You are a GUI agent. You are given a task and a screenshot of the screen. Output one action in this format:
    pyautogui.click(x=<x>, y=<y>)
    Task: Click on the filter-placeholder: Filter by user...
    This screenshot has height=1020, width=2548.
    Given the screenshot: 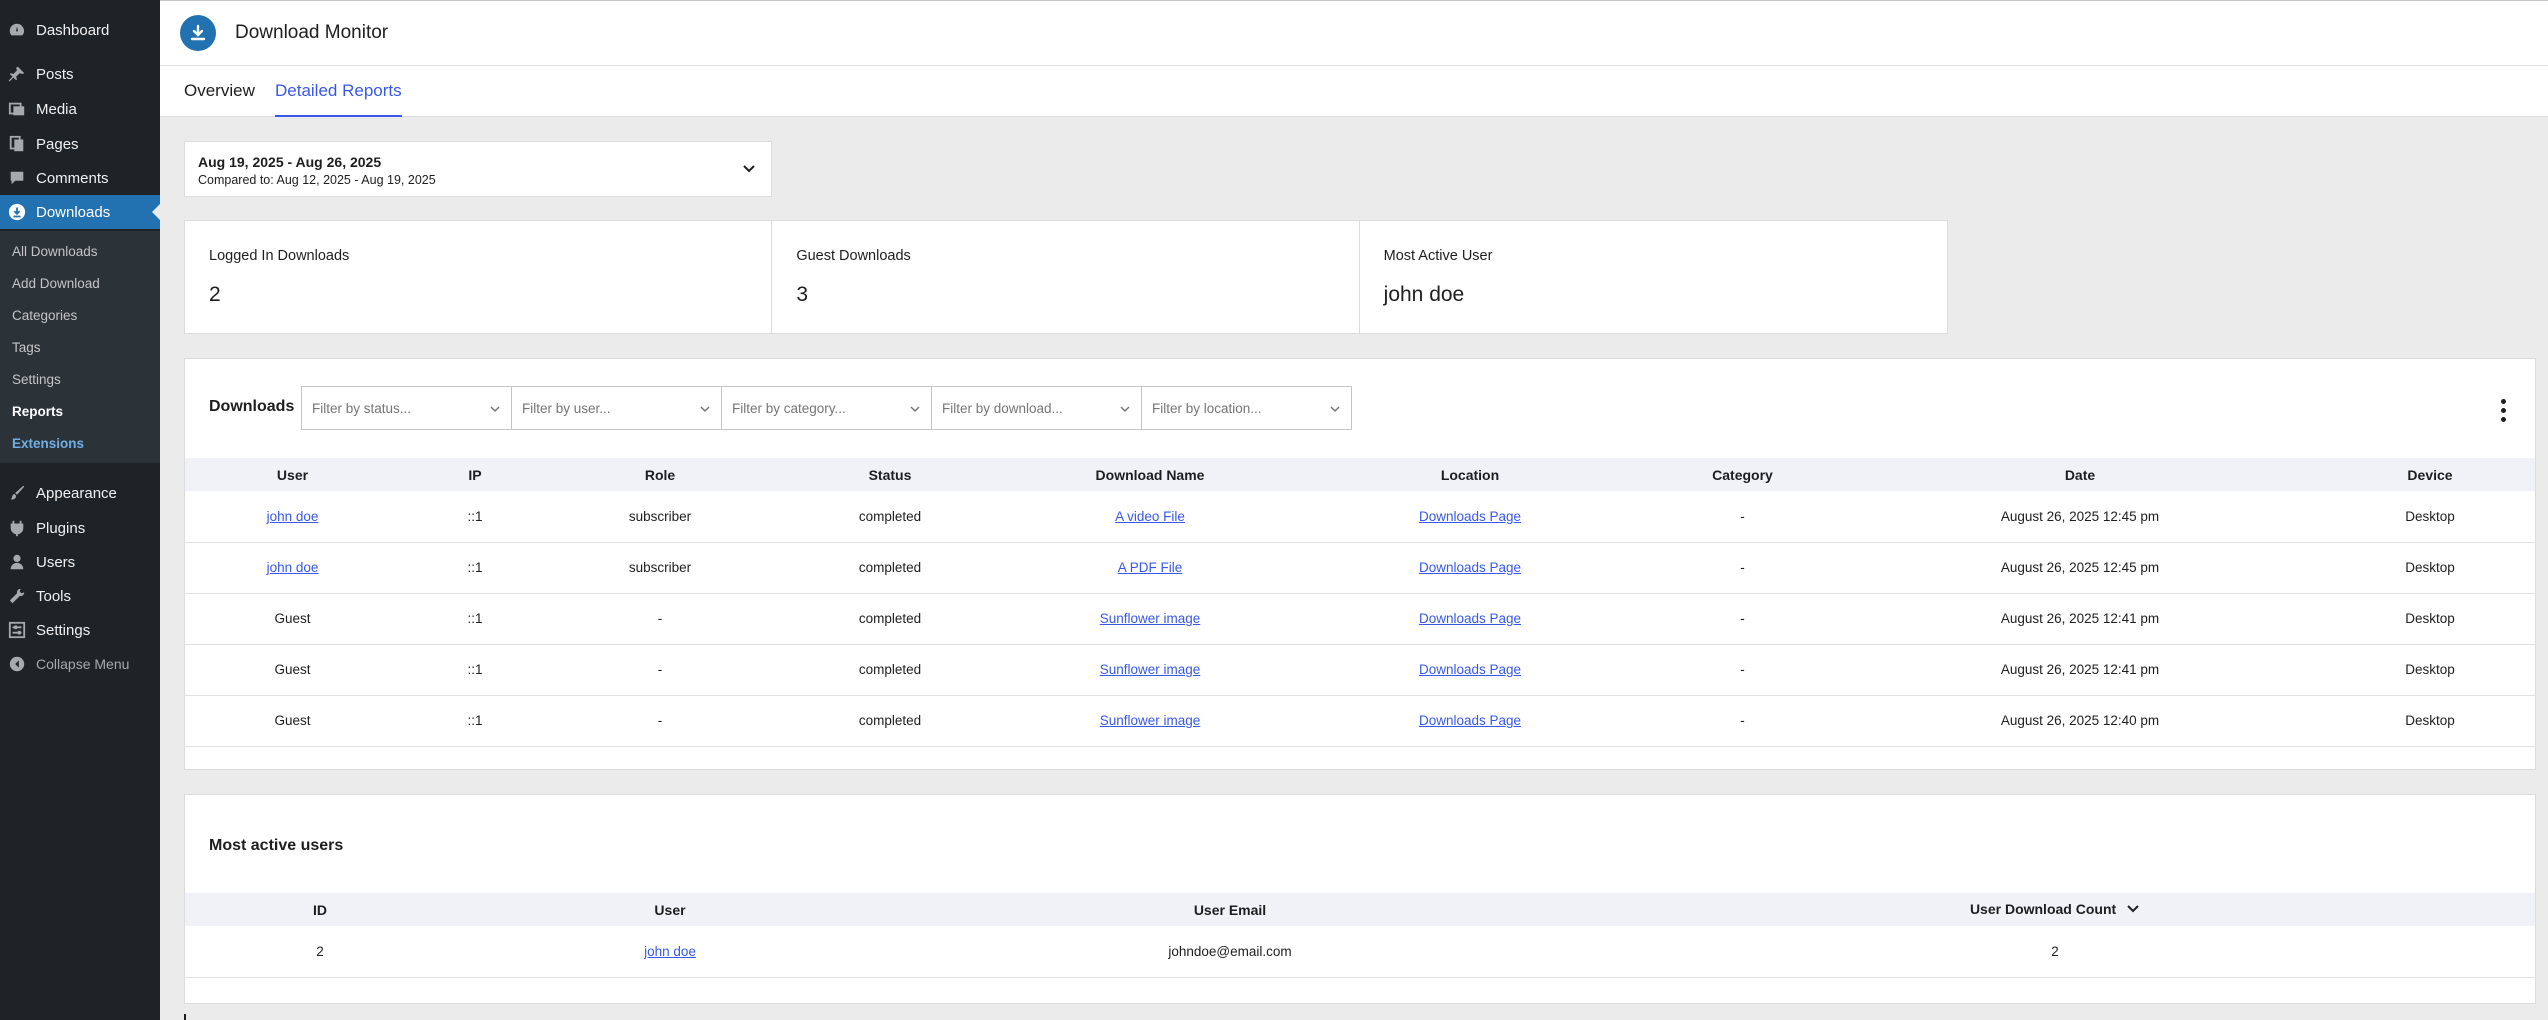 What is the action you would take?
    pyautogui.click(x=566, y=408)
    